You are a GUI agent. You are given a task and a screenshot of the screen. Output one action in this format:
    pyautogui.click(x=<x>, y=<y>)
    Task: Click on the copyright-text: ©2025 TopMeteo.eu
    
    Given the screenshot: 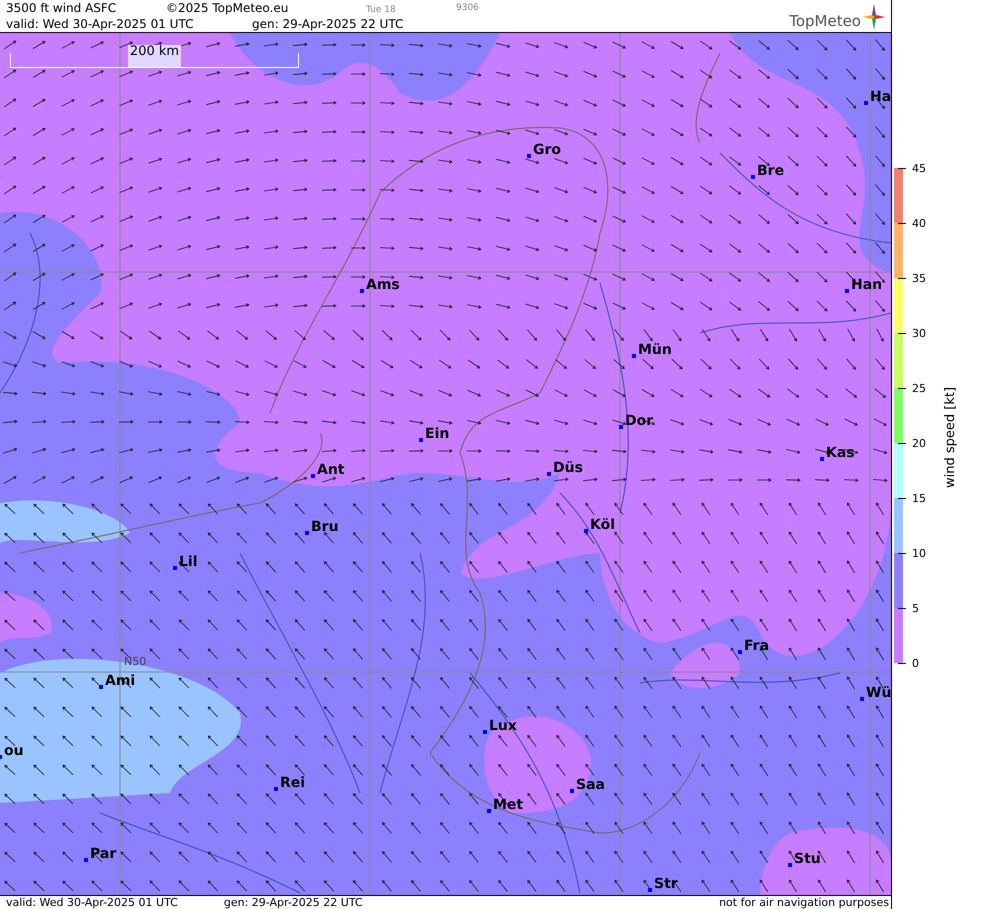 What is the action you would take?
    pyautogui.click(x=227, y=8)
    